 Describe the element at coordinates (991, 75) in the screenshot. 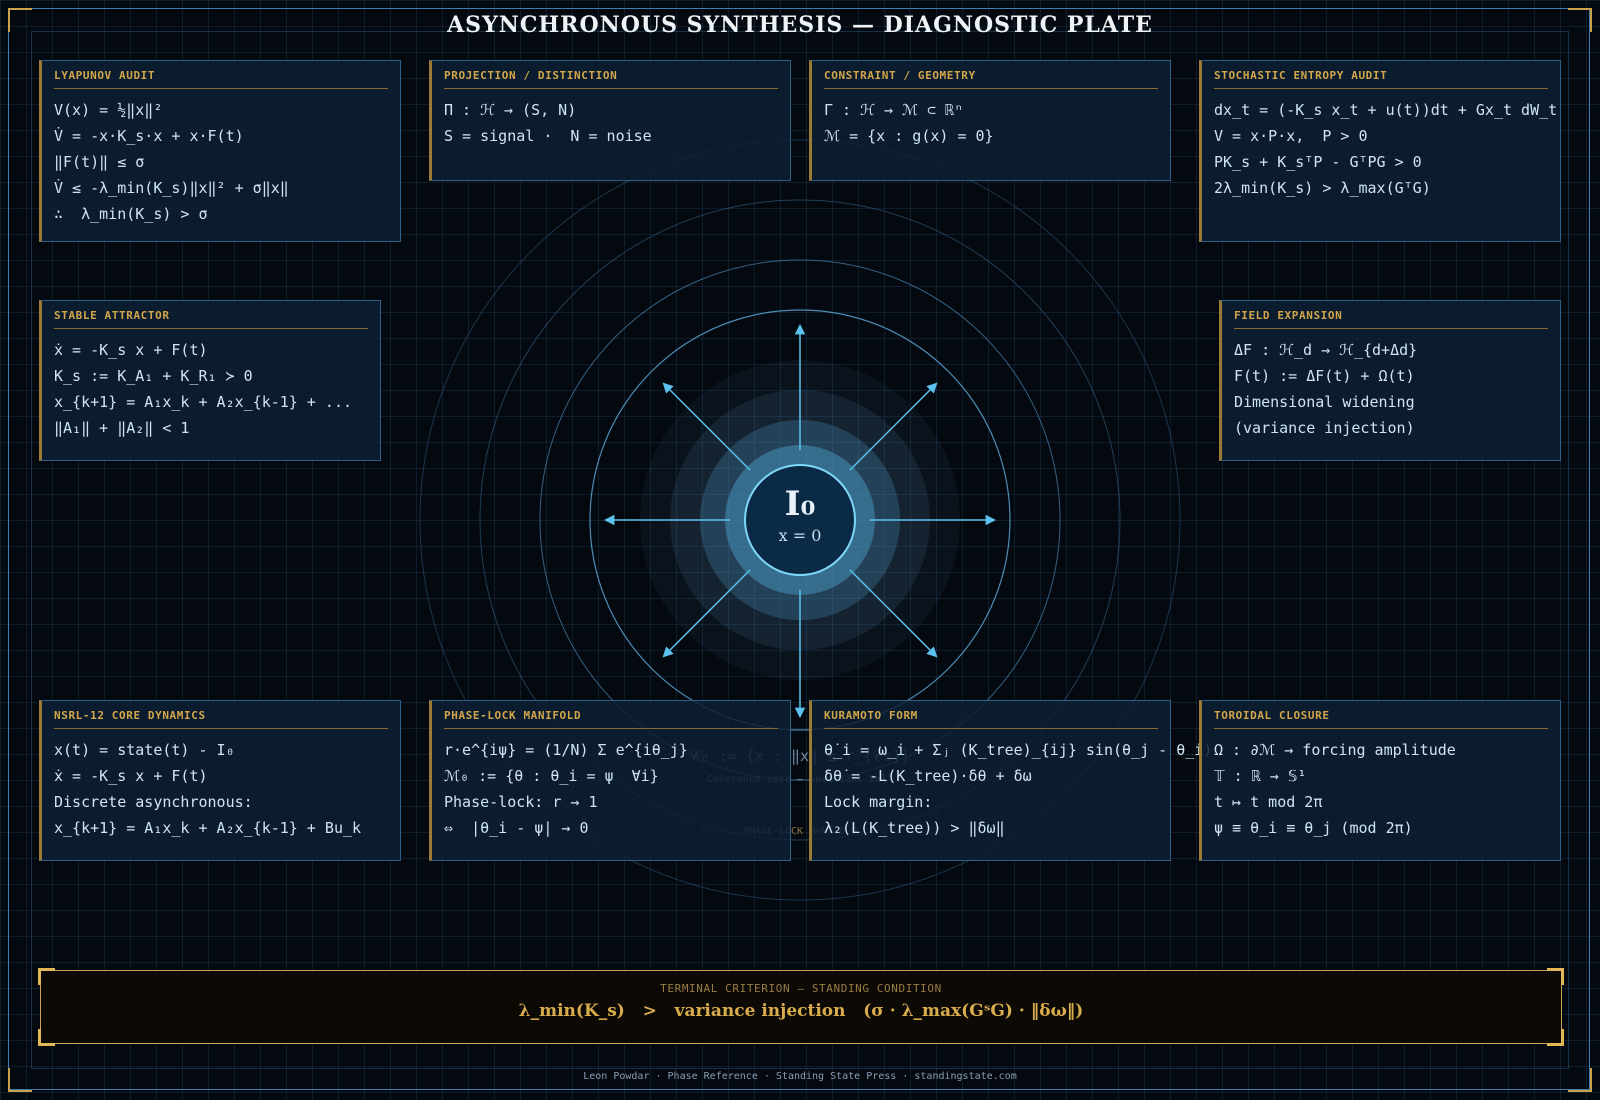

I see `panel-title: CONSTRAINT / GEOMETRY` at that location.